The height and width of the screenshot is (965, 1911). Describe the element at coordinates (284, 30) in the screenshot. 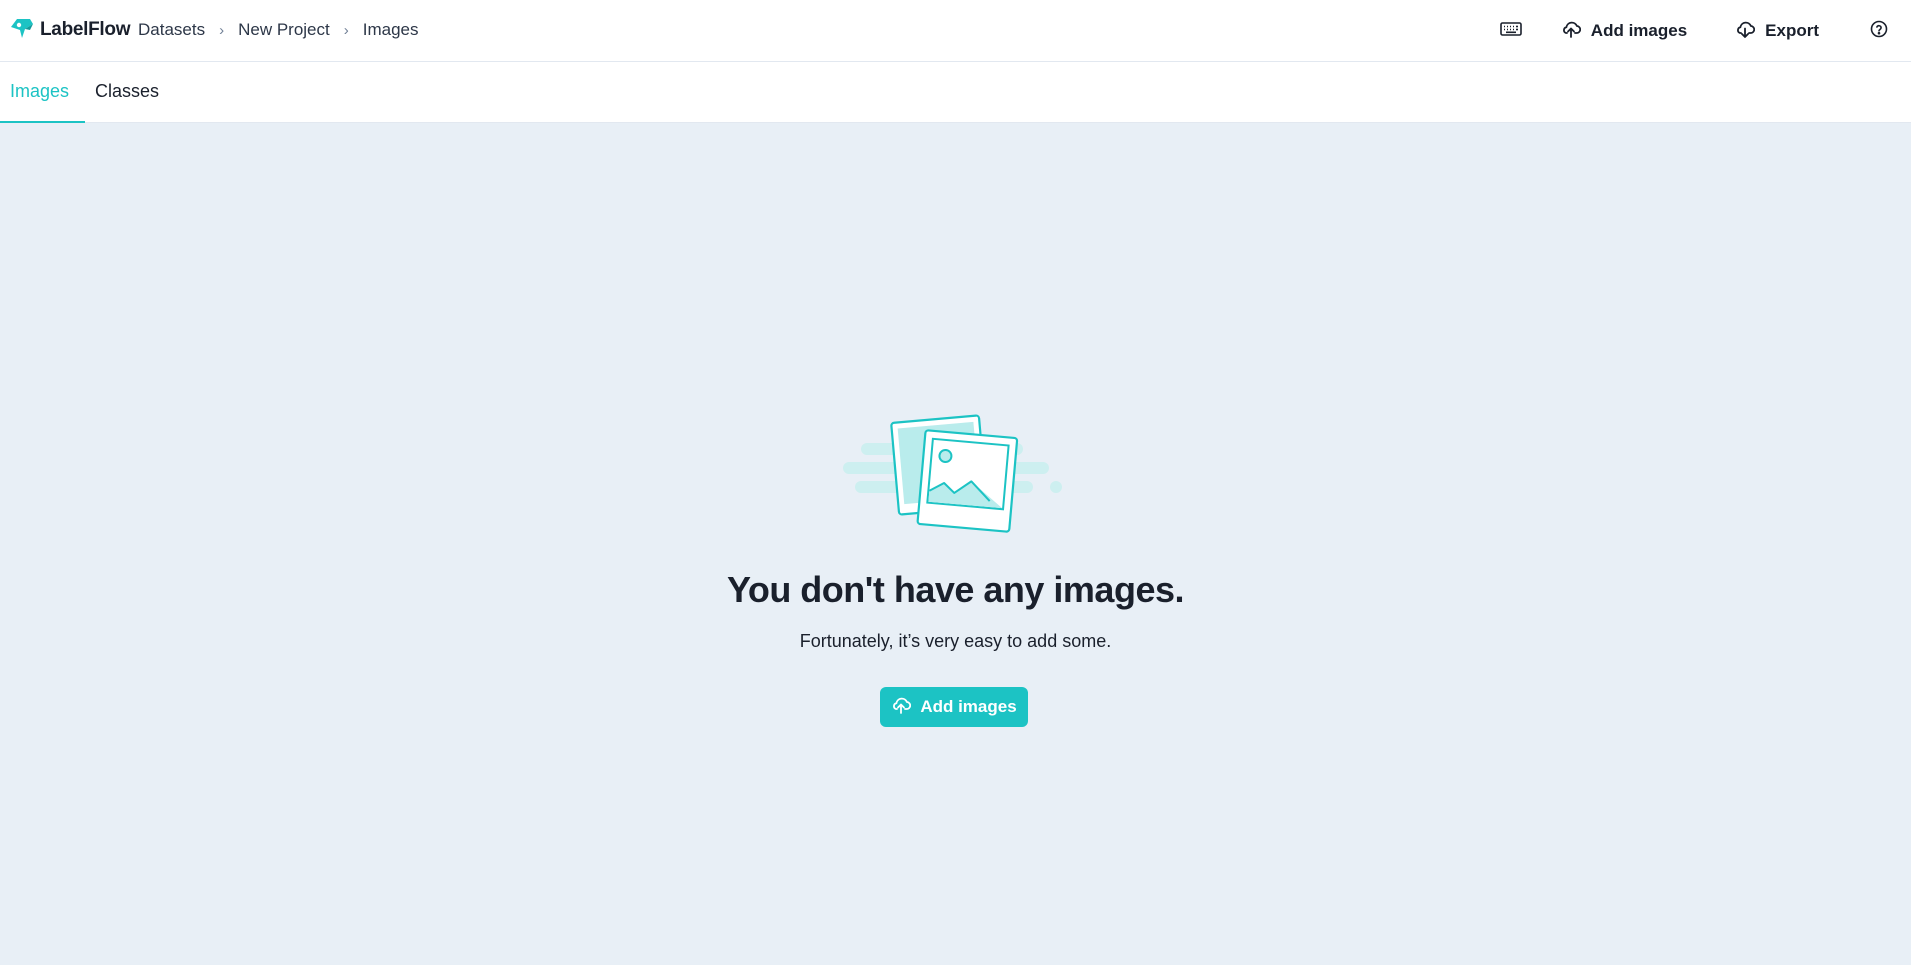

I see `breadcrumb-project: New Project` at that location.